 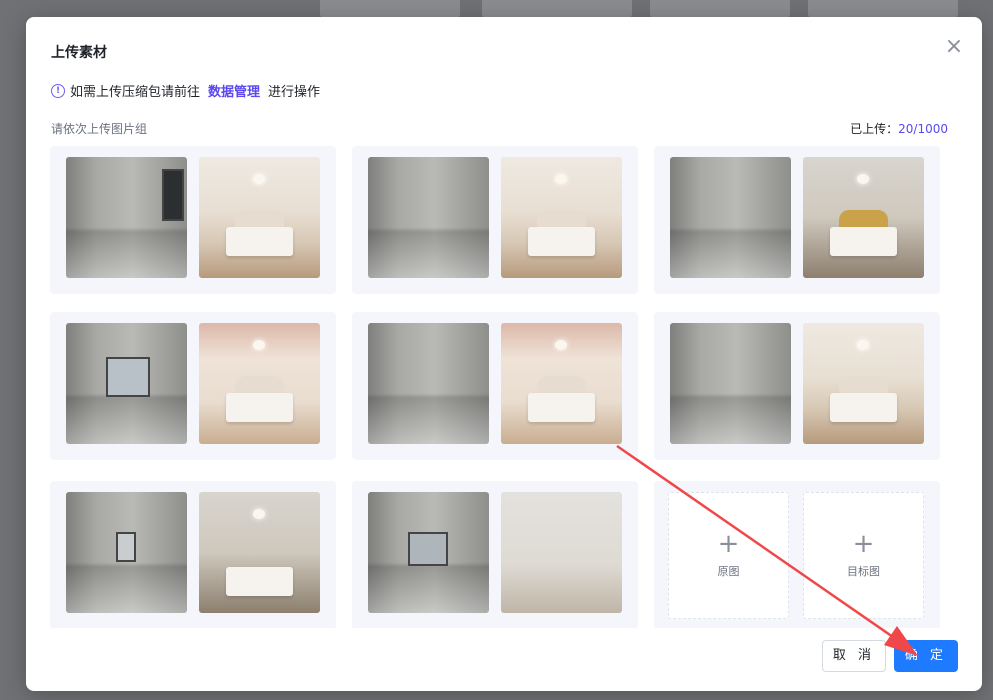 I want to click on counter-label: 已上传：, so click(x=874, y=129).